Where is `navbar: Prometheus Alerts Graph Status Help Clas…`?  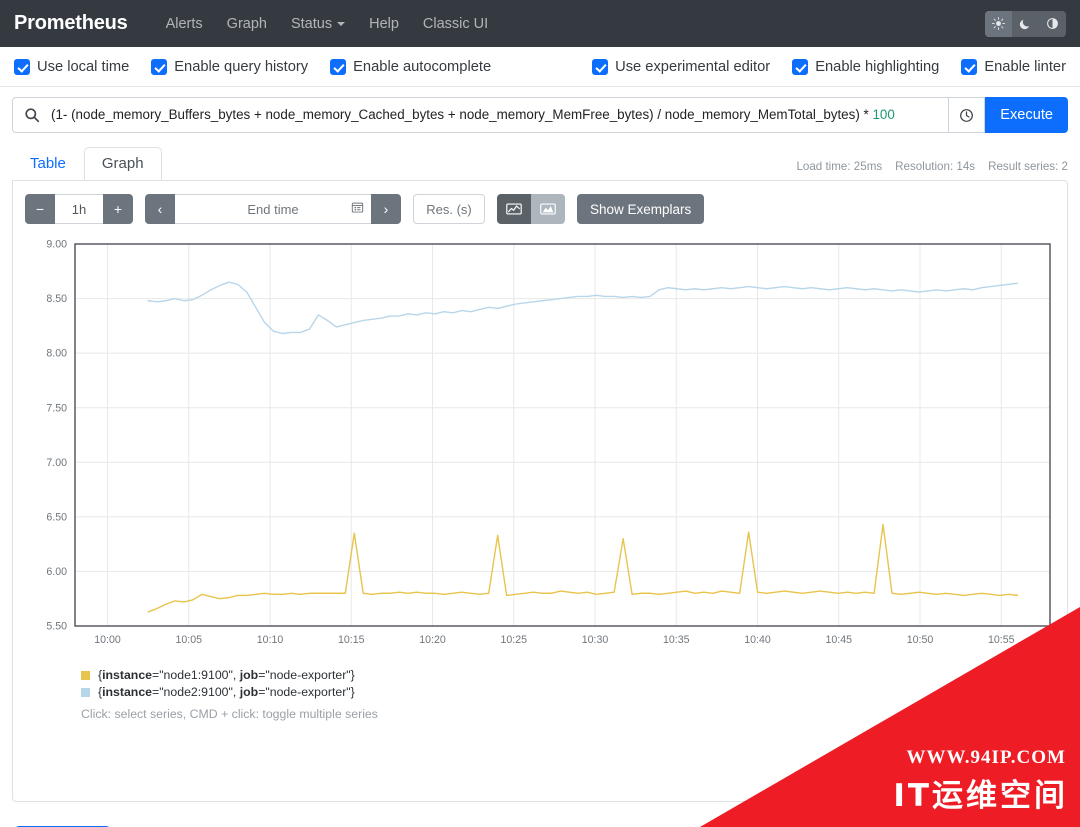
navbar: Prometheus Alerts Graph Status Help Clas… is located at coordinates (540, 23).